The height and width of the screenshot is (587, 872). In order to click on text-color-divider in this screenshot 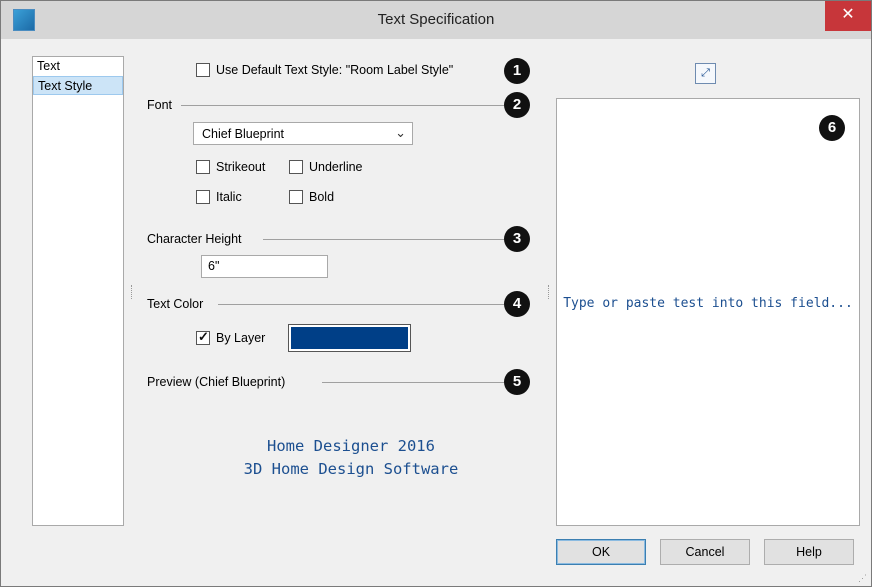, I will do `click(361, 304)`.